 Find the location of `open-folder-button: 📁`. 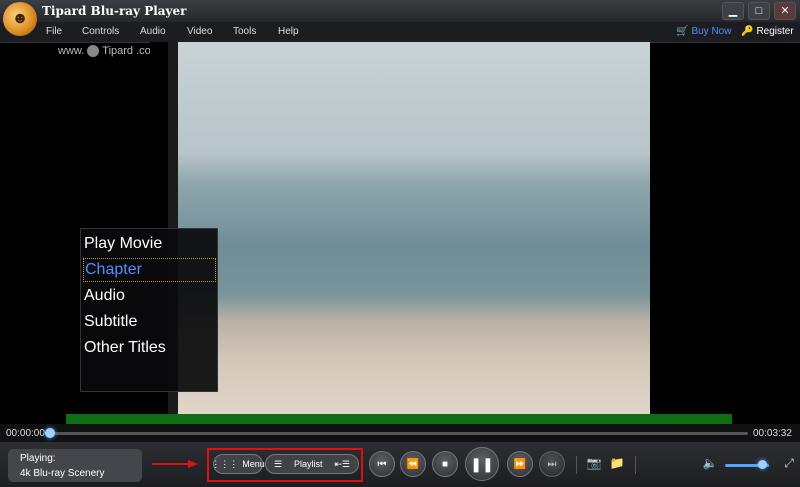

open-folder-button: 📁 is located at coordinates (617, 463).